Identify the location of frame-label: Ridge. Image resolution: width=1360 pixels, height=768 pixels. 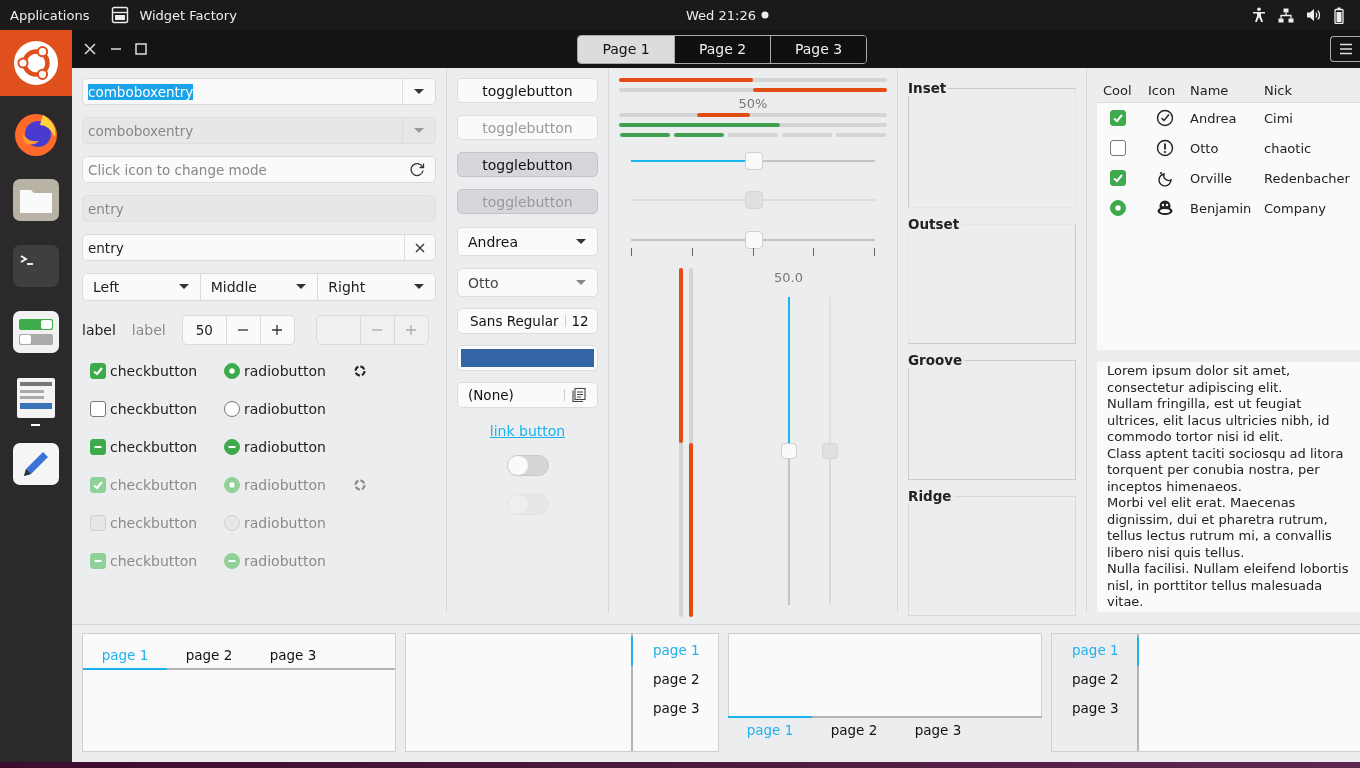
(930, 496).